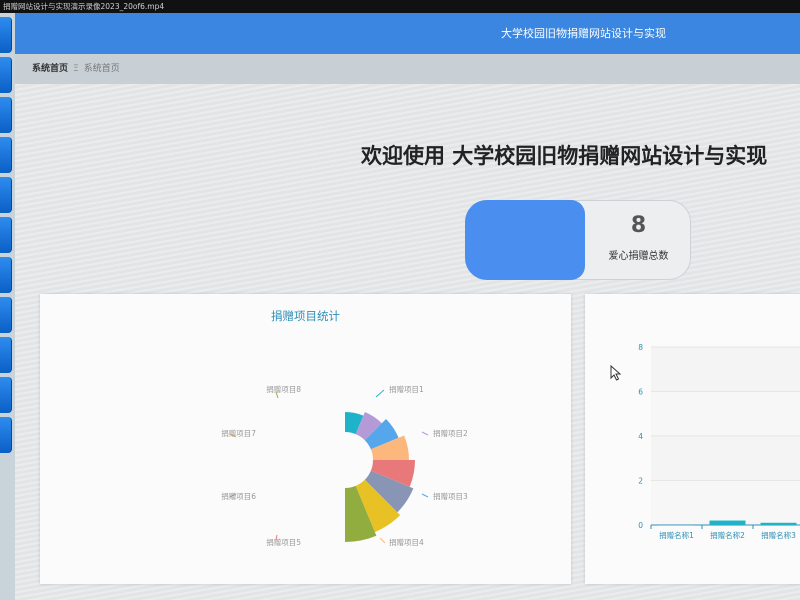 This screenshot has height=600, width=800. Describe the element at coordinates (238, 433) in the screenshot. I see `pie-label-7: 捐赠项目7` at that location.